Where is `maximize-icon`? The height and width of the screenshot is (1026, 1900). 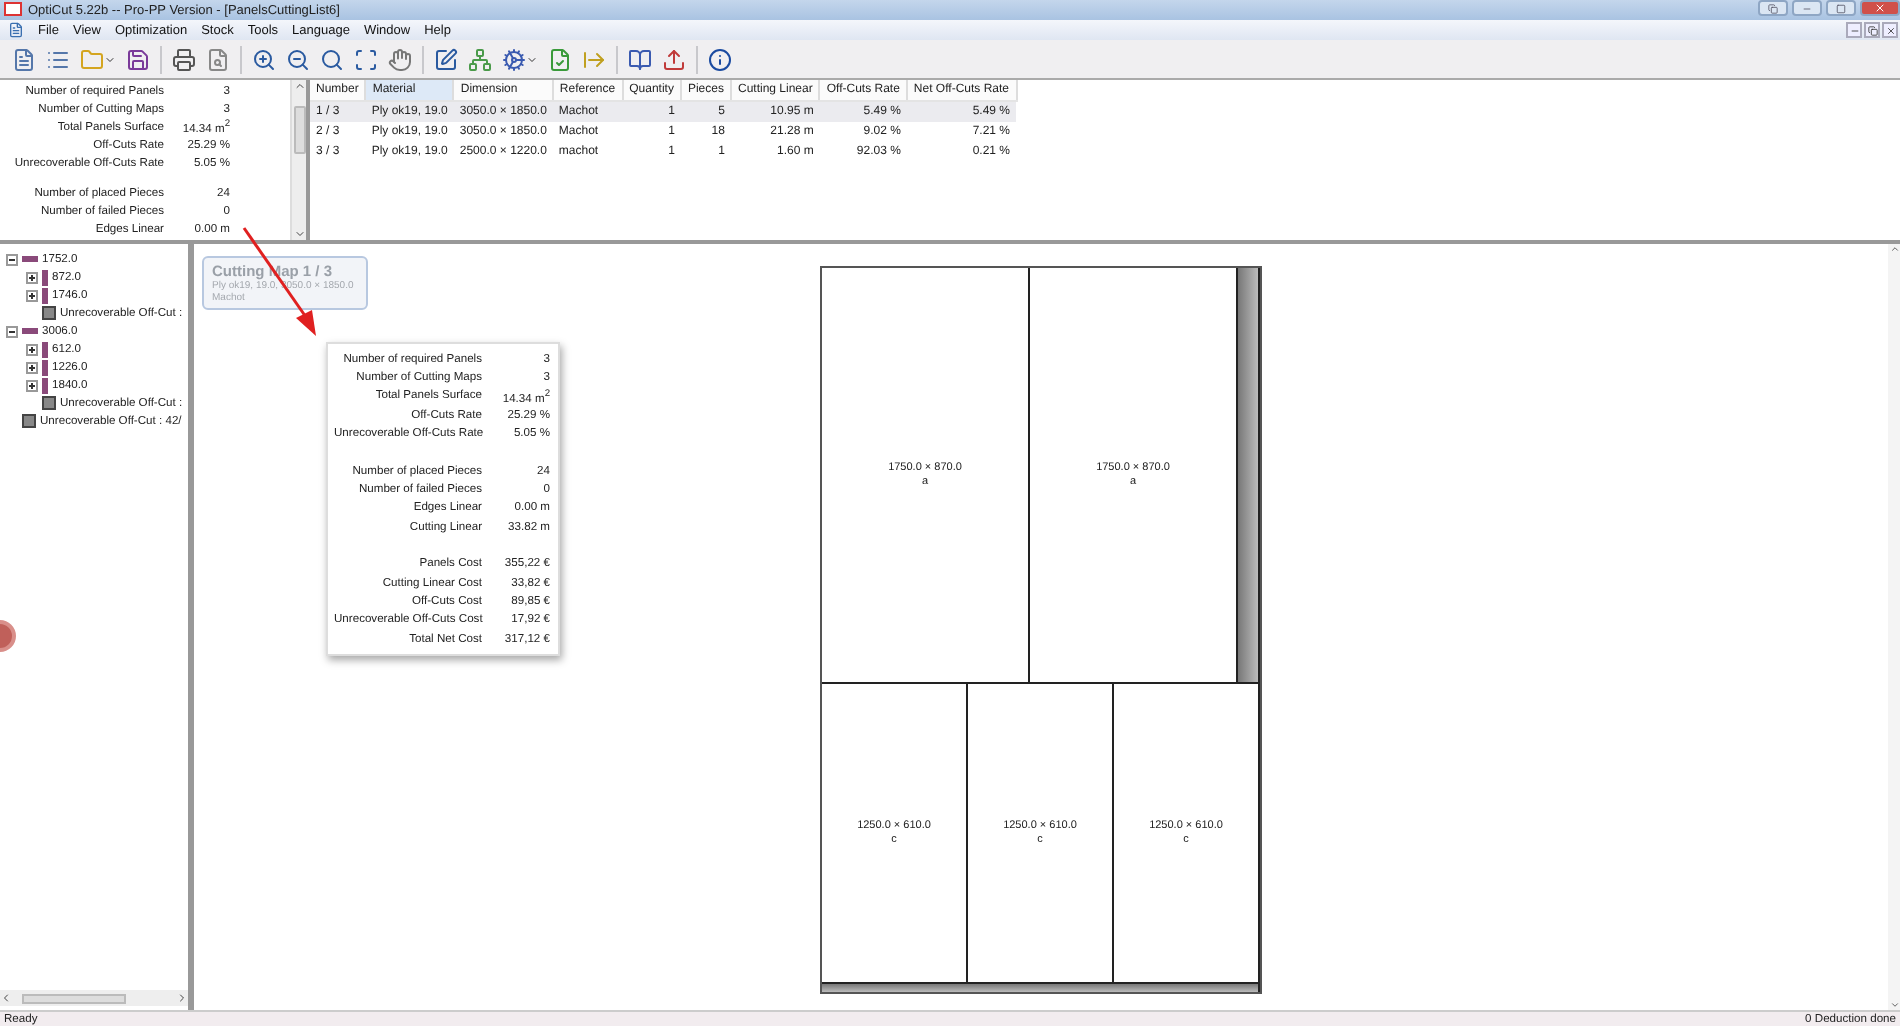 maximize-icon is located at coordinates (1841, 8).